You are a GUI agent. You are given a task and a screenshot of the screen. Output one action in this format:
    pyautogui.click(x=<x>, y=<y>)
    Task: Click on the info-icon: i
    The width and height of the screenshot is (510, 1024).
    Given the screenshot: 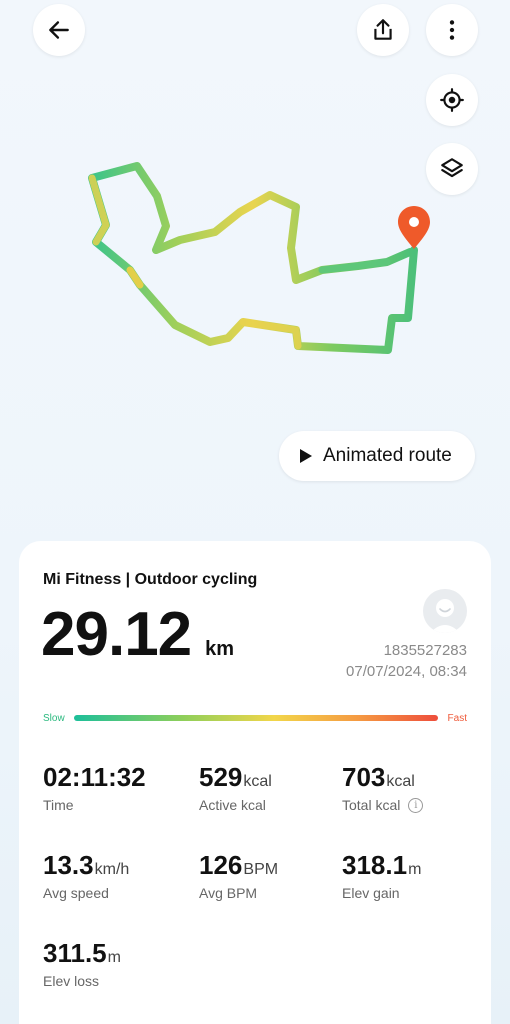 What is the action you would take?
    pyautogui.click(x=416, y=805)
    